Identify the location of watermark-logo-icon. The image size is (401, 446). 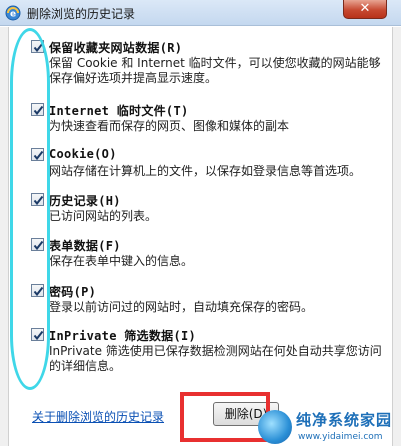
(275, 427).